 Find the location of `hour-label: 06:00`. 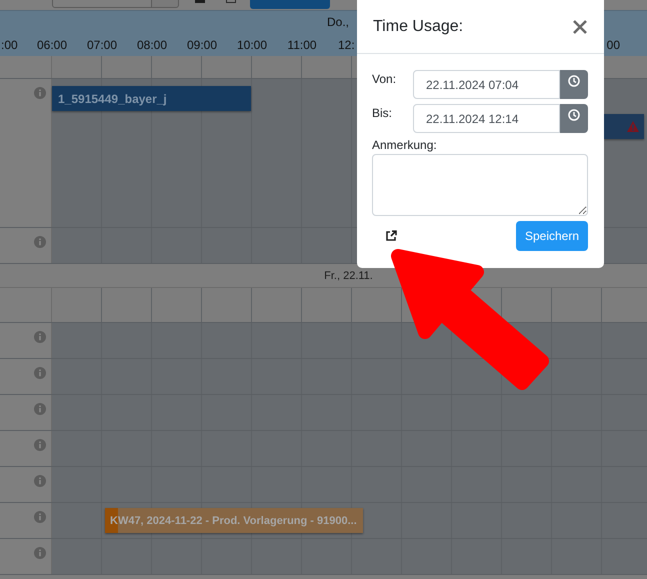

hour-label: 06:00 is located at coordinates (52, 45).